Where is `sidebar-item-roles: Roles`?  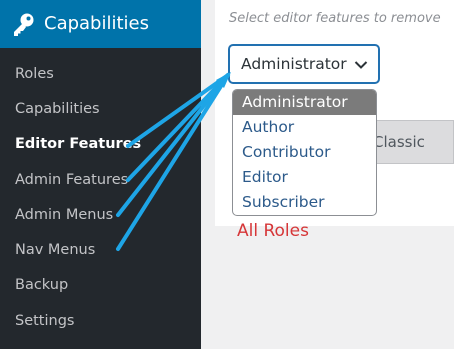
sidebar-item-roles: Roles is located at coordinates (34, 74).